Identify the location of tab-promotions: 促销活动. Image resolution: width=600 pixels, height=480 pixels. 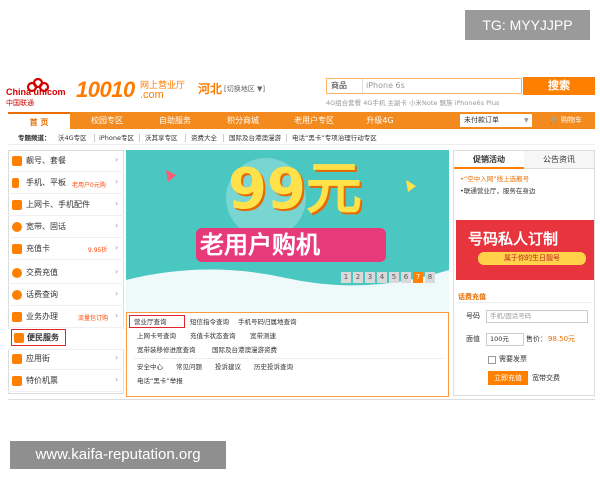
(489, 160).